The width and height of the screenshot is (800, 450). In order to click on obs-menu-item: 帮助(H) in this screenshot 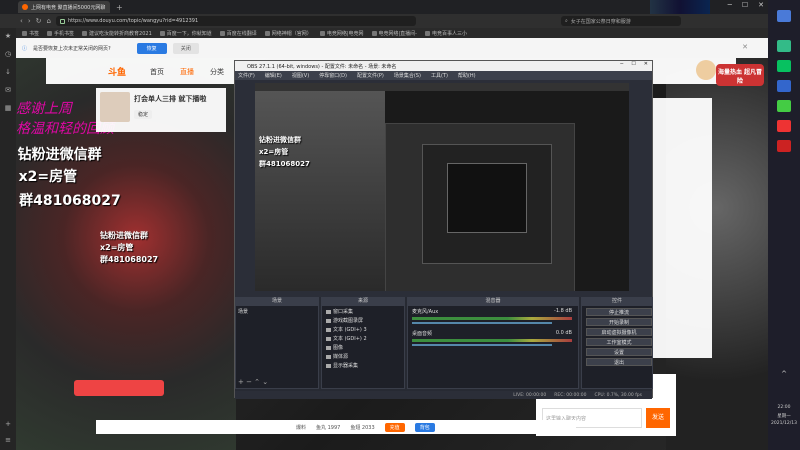, I will do `click(467, 75)`.